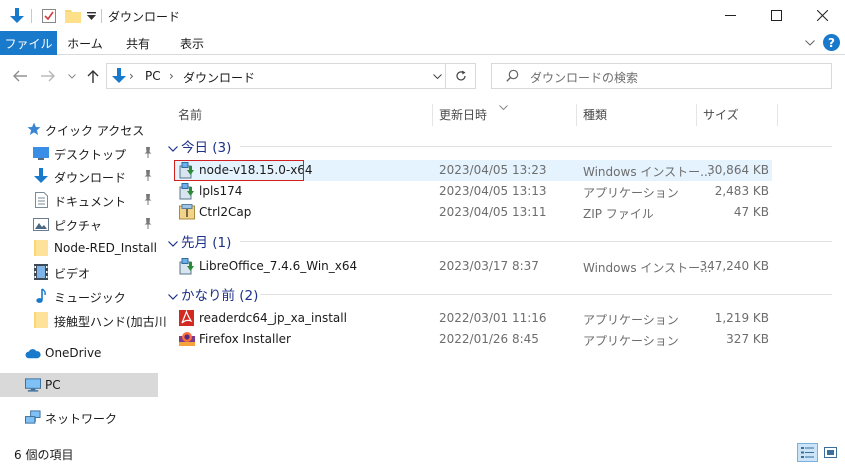 Image resolution: width=845 pixels, height=465 pixels. What do you see at coordinates (110, 322) in the screenshot?
I see `nav-label: 接触型ハンド(加古川` at bounding box center [110, 322].